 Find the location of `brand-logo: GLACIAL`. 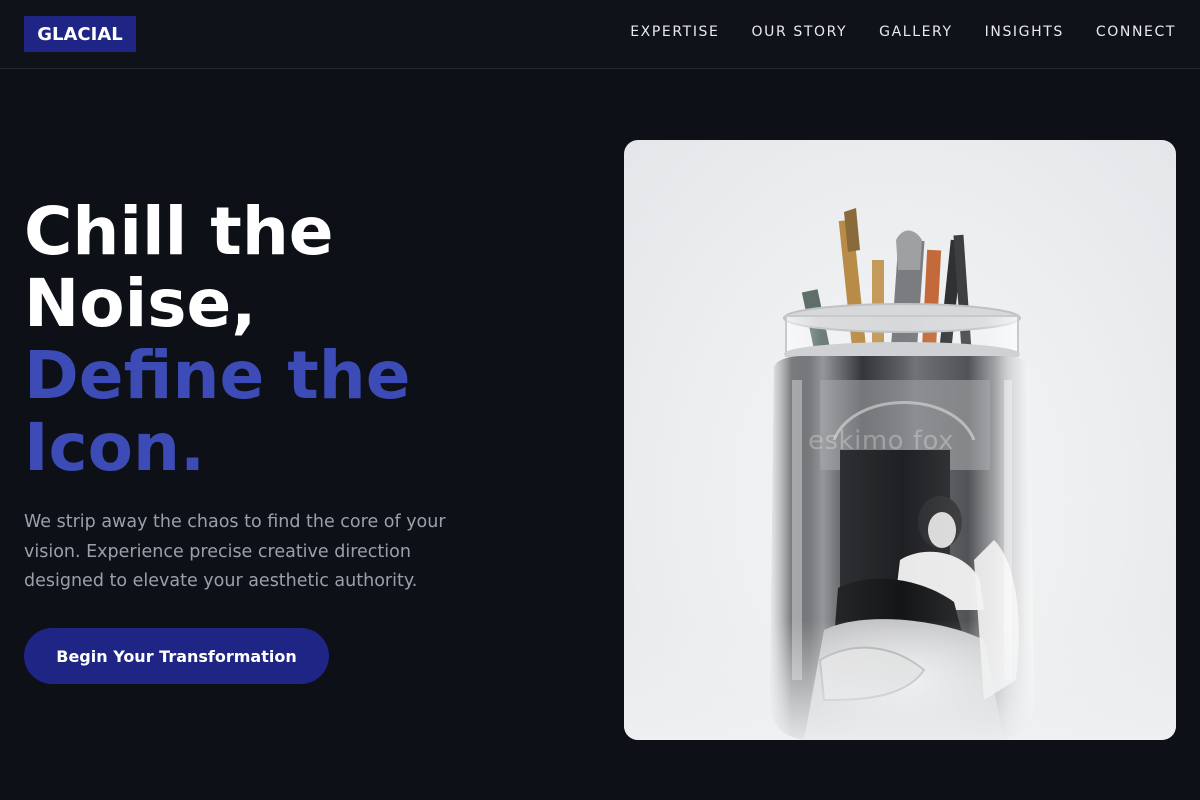

brand-logo: GLACIAL is located at coordinates (80, 34).